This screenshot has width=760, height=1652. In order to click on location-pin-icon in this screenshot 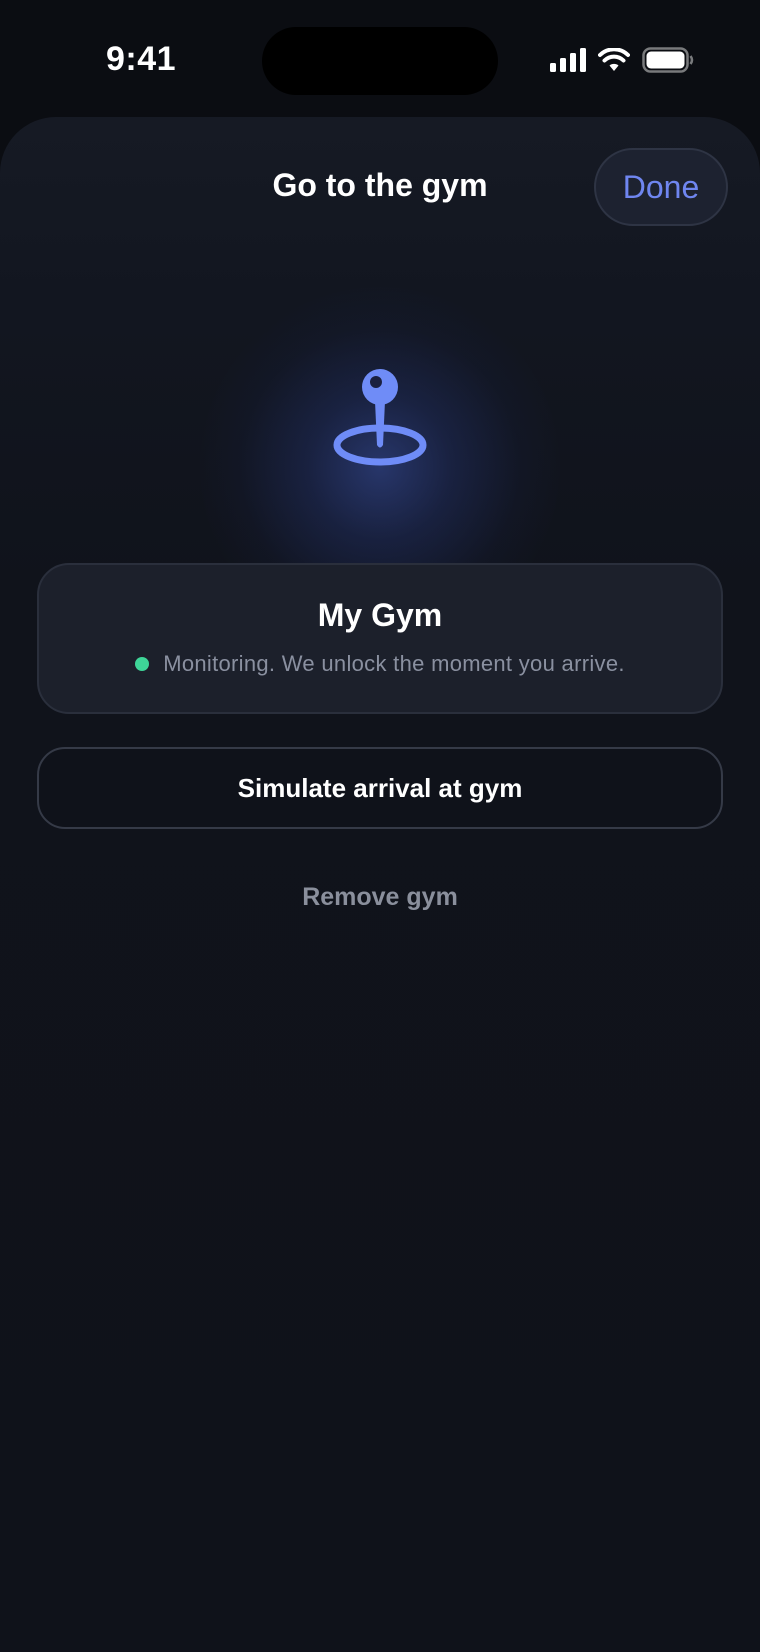, I will do `click(380, 422)`.